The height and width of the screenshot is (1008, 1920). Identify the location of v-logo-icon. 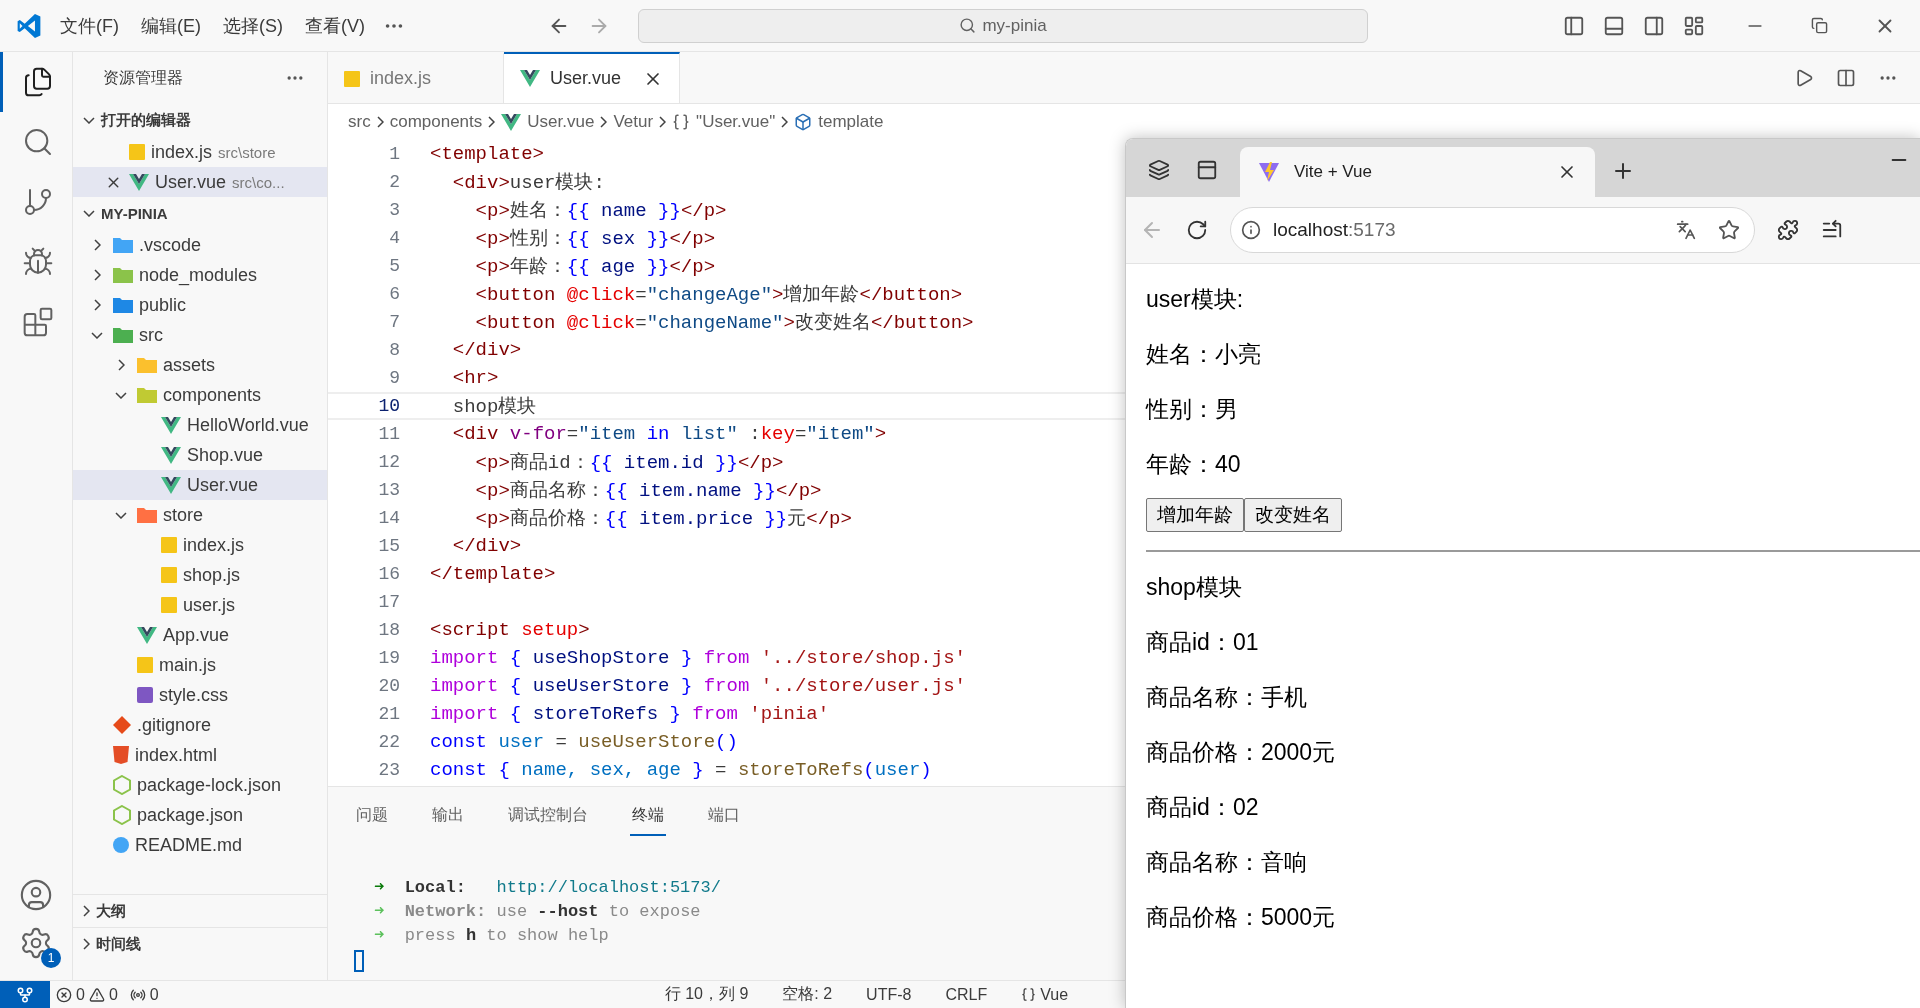
(171, 485).